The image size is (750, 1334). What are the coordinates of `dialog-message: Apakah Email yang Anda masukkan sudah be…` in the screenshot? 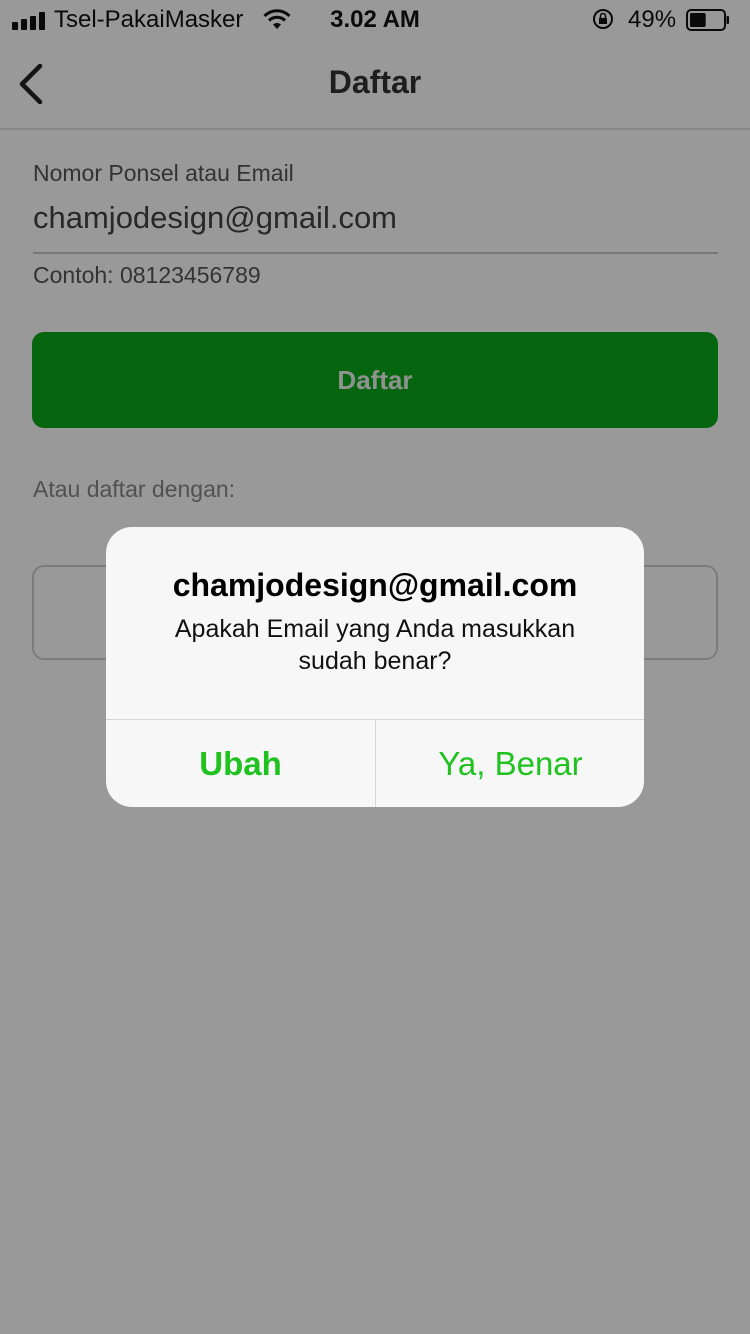 It's located at (375, 645).